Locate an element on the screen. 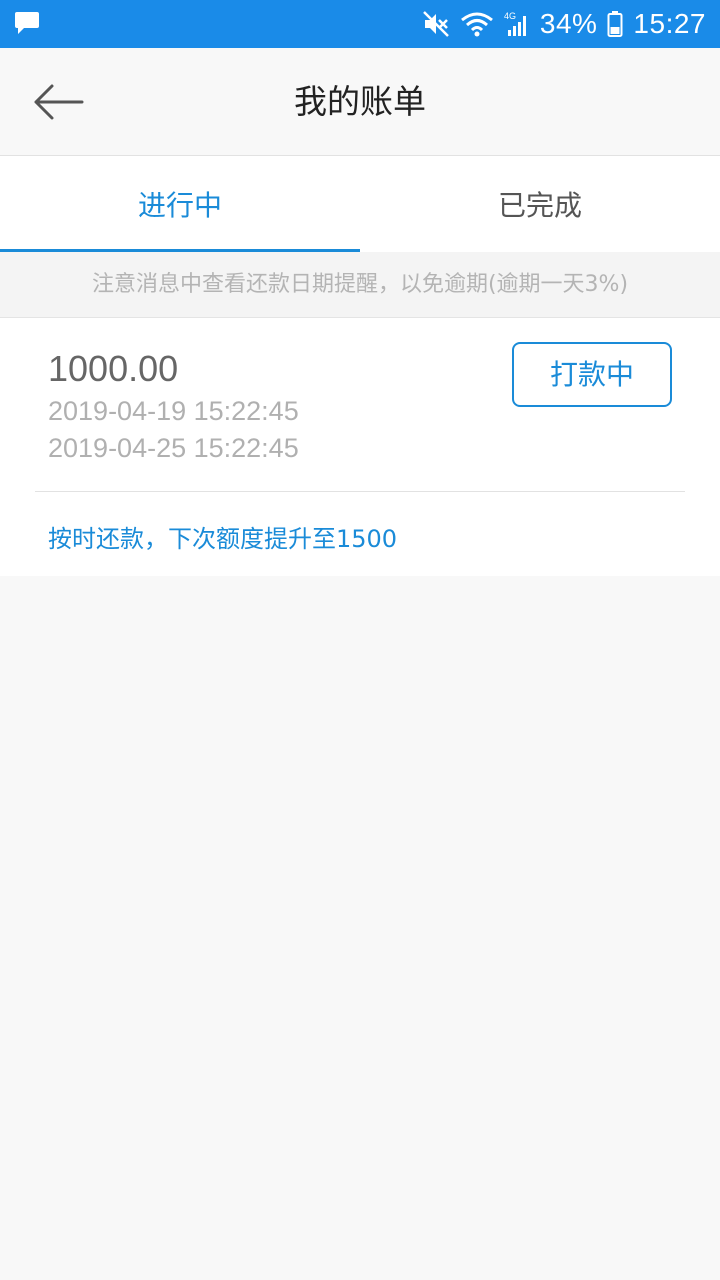 This screenshot has height=1280, width=720. bill-start-date: 2019-04-19 15:22:45 is located at coordinates (173, 411).